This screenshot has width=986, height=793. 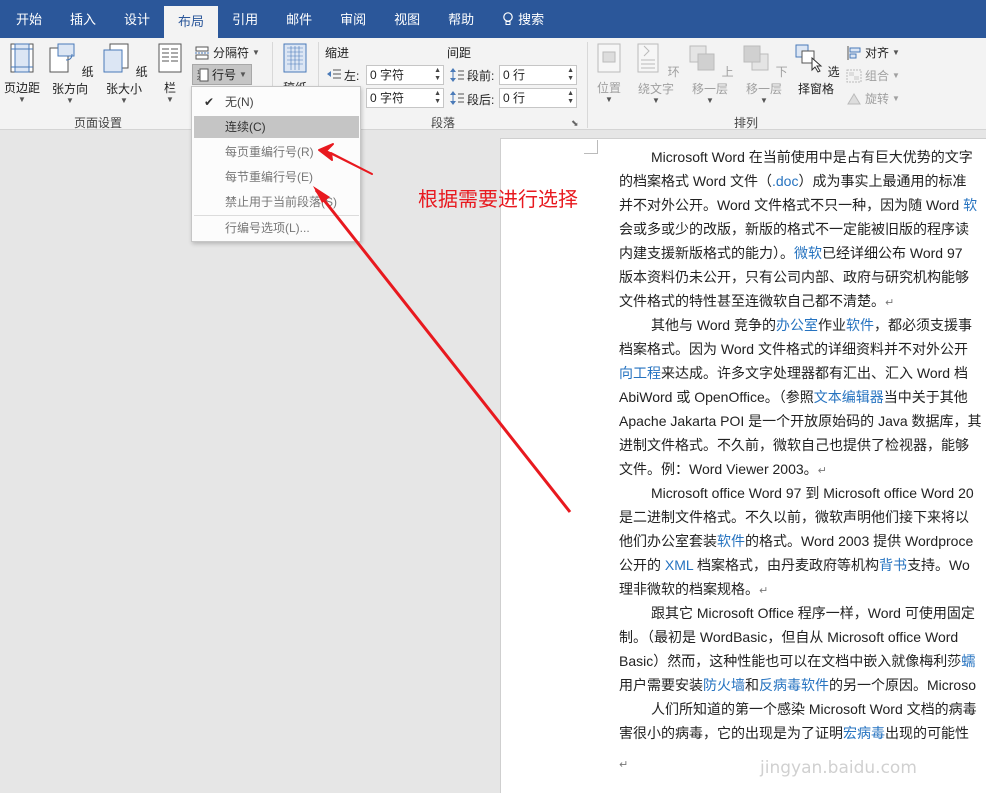 What do you see at coordinates (70, 73) in the screenshot?
I see `orientation-button: 纸张方向 ▼` at bounding box center [70, 73].